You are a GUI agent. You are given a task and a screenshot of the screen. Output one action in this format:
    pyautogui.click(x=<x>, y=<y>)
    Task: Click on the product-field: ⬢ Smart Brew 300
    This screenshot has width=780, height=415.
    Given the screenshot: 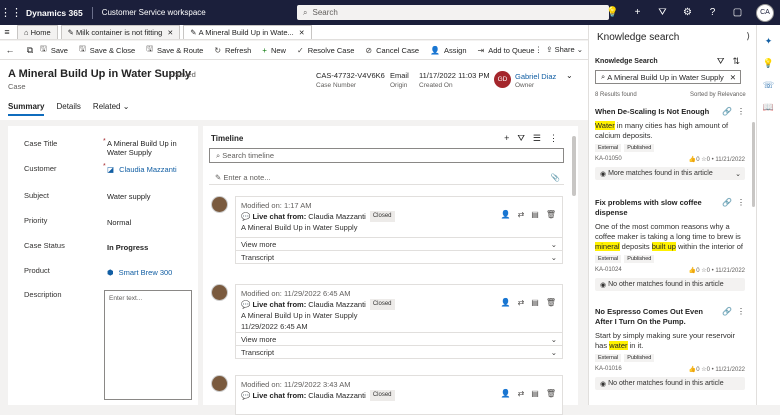 What is the action you would take?
    pyautogui.click(x=139, y=272)
    